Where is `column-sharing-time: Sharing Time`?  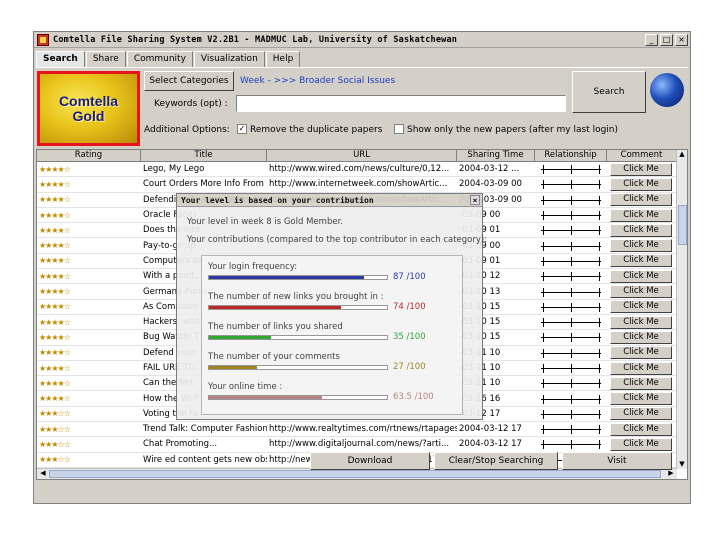 column-sharing-time: Sharing Time is located at coordinates (496, 156).